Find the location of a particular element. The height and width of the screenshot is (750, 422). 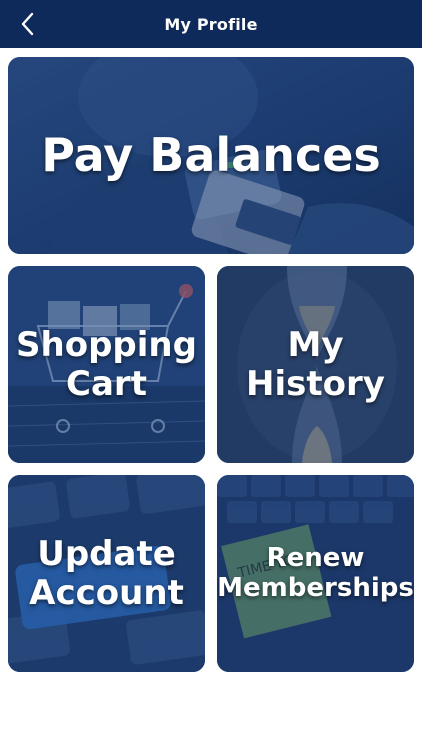

tile-label: Shopping Cart is located at coordinates (106, 364).